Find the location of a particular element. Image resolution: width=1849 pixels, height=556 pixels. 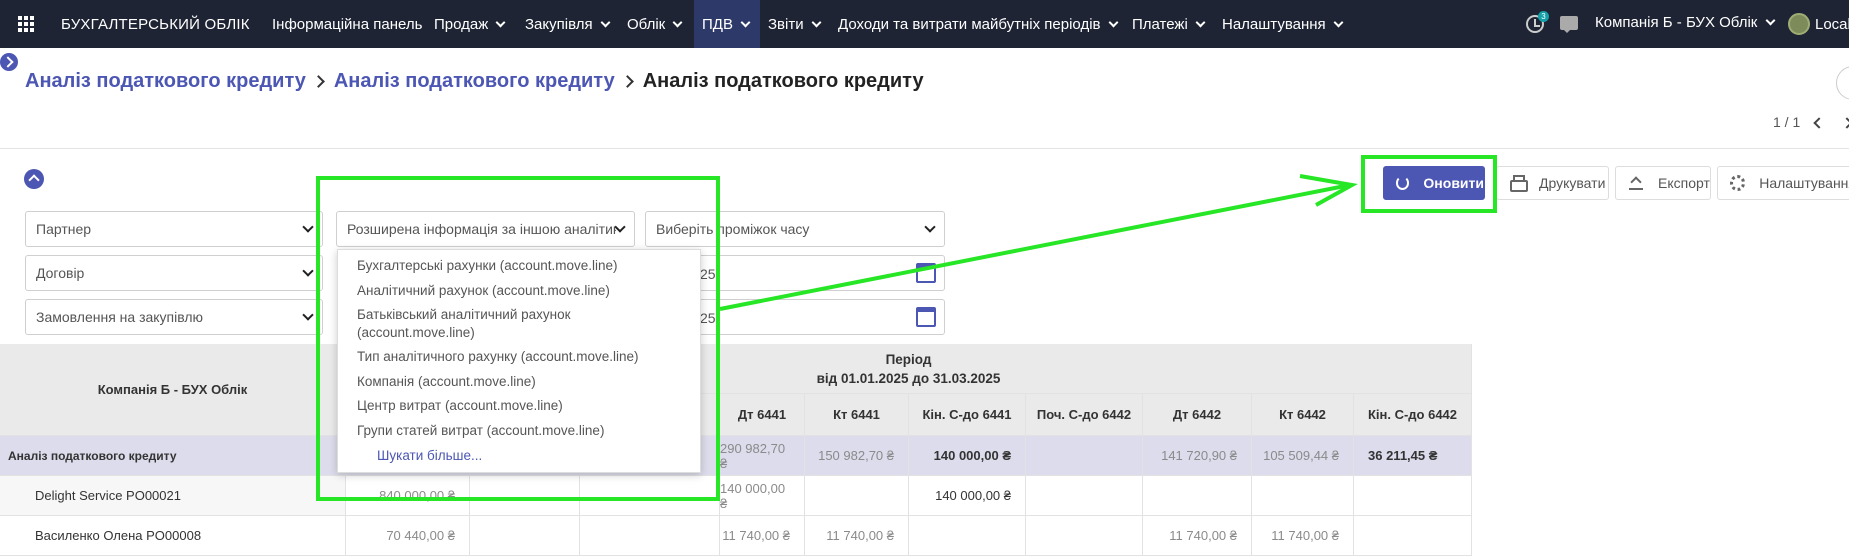

company-header-text: Компанія Б - БУХ Облік is located at coordinates (172, 389).